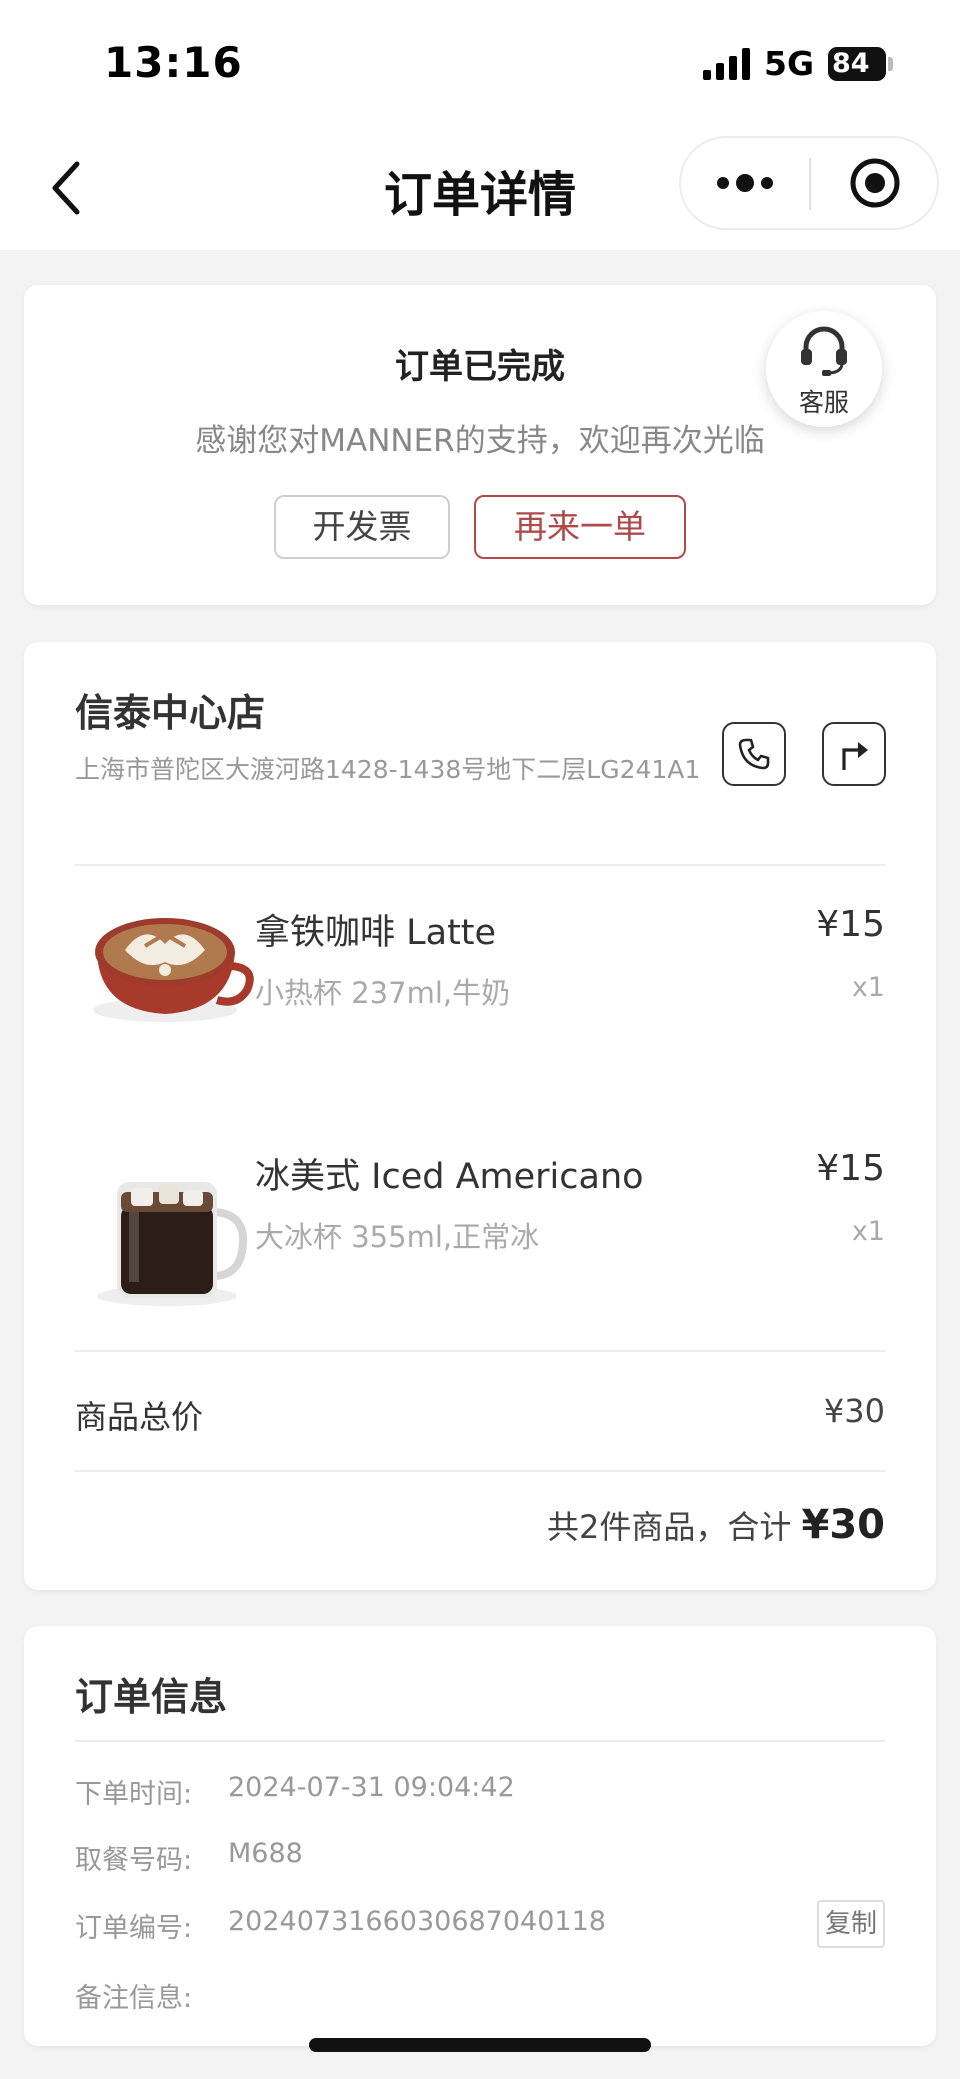  Describe the element at coordinates (417, 1921) in the screenshot. I see `order-number-value: 20240731660306870401​18` at that location.